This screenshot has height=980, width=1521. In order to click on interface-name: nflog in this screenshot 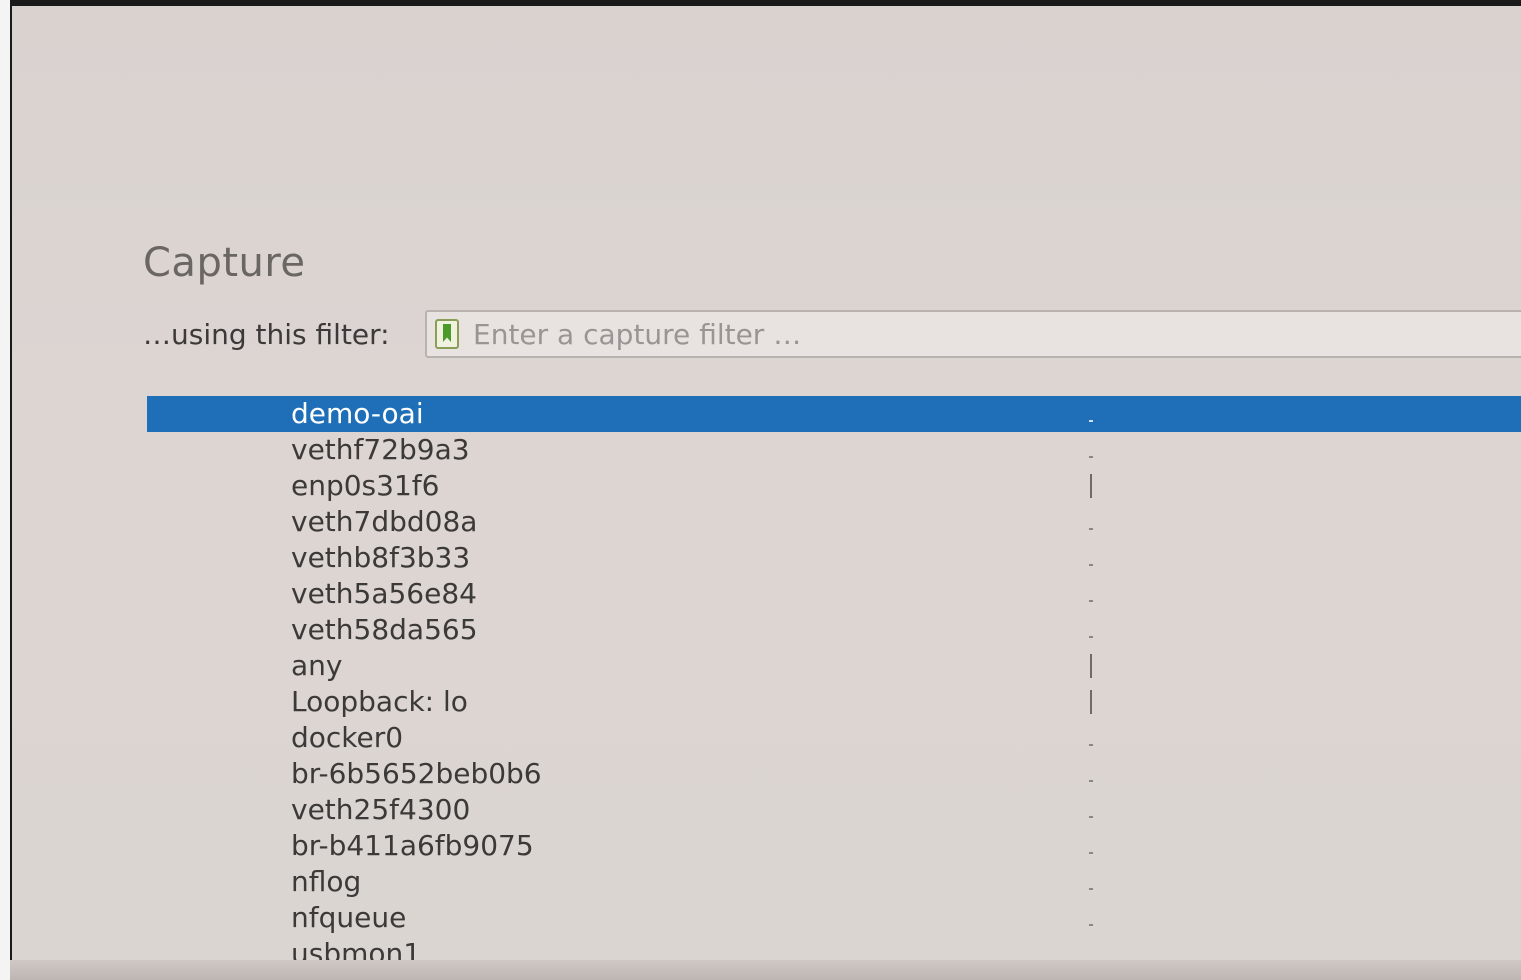, I will do `click(326, 881)`.